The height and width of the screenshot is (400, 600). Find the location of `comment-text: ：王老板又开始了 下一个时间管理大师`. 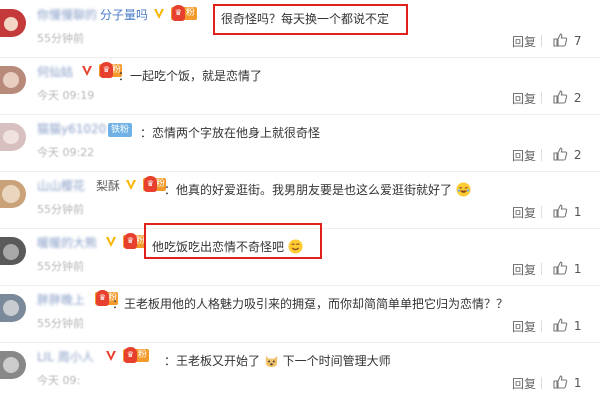

comment-text: ：王老板又开始了 下一个时间管理大师 is located at coordinates (277, 361).